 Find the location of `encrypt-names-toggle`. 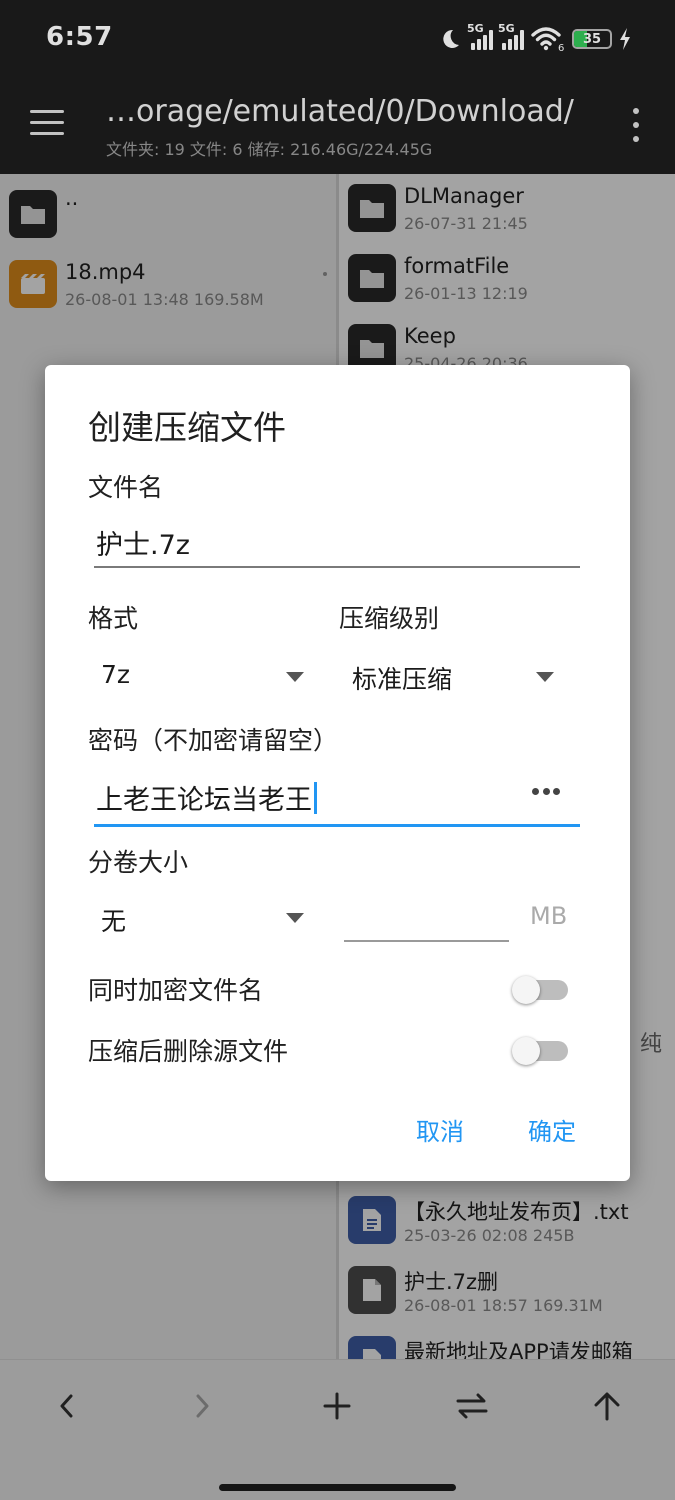

encrypt-names-toggle is located at coordinates (540, 988).